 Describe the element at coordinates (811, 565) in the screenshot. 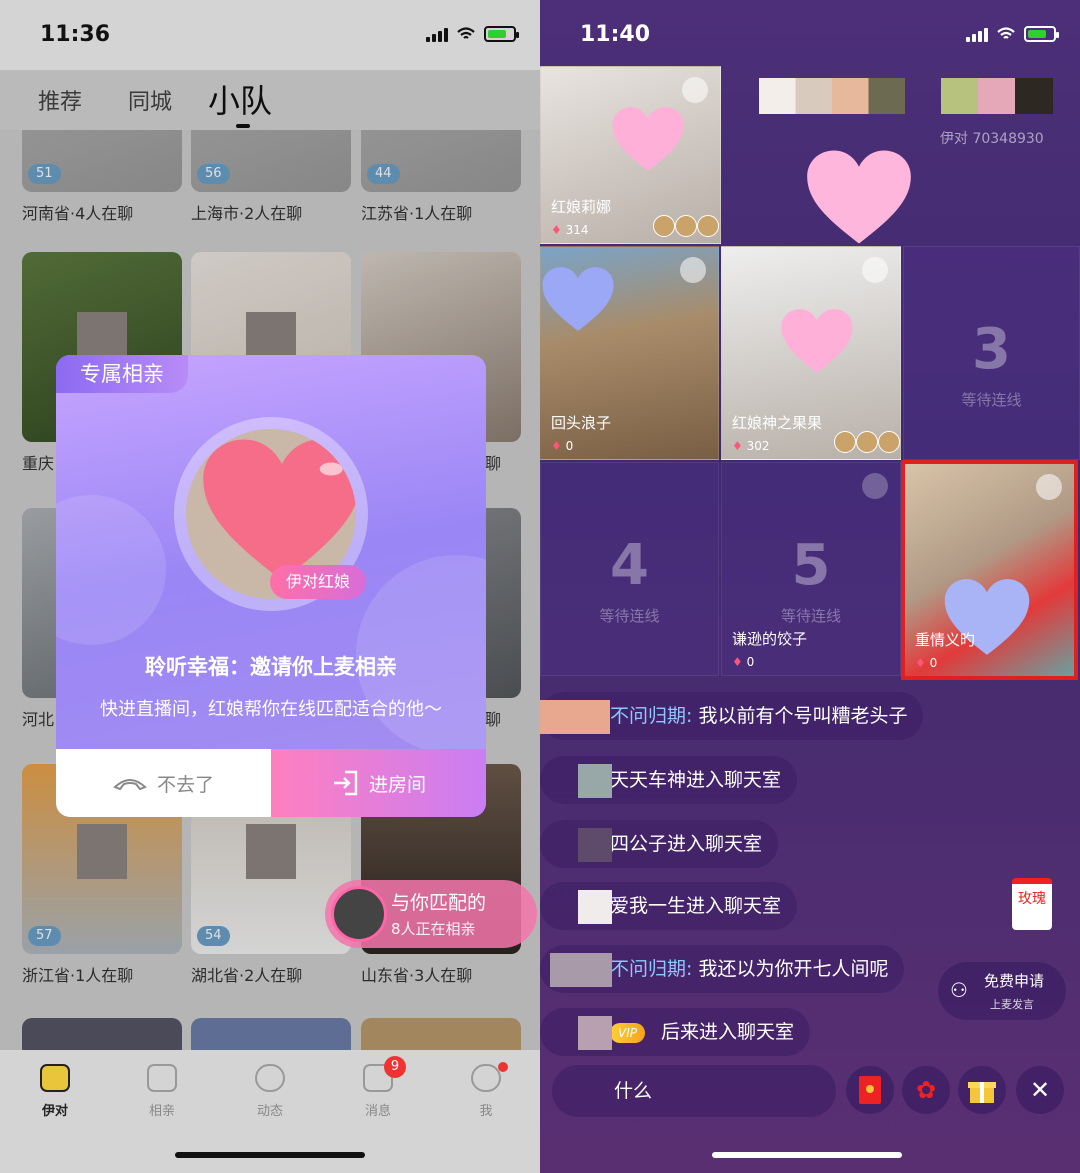

I see `seat-number: 5` at that location.